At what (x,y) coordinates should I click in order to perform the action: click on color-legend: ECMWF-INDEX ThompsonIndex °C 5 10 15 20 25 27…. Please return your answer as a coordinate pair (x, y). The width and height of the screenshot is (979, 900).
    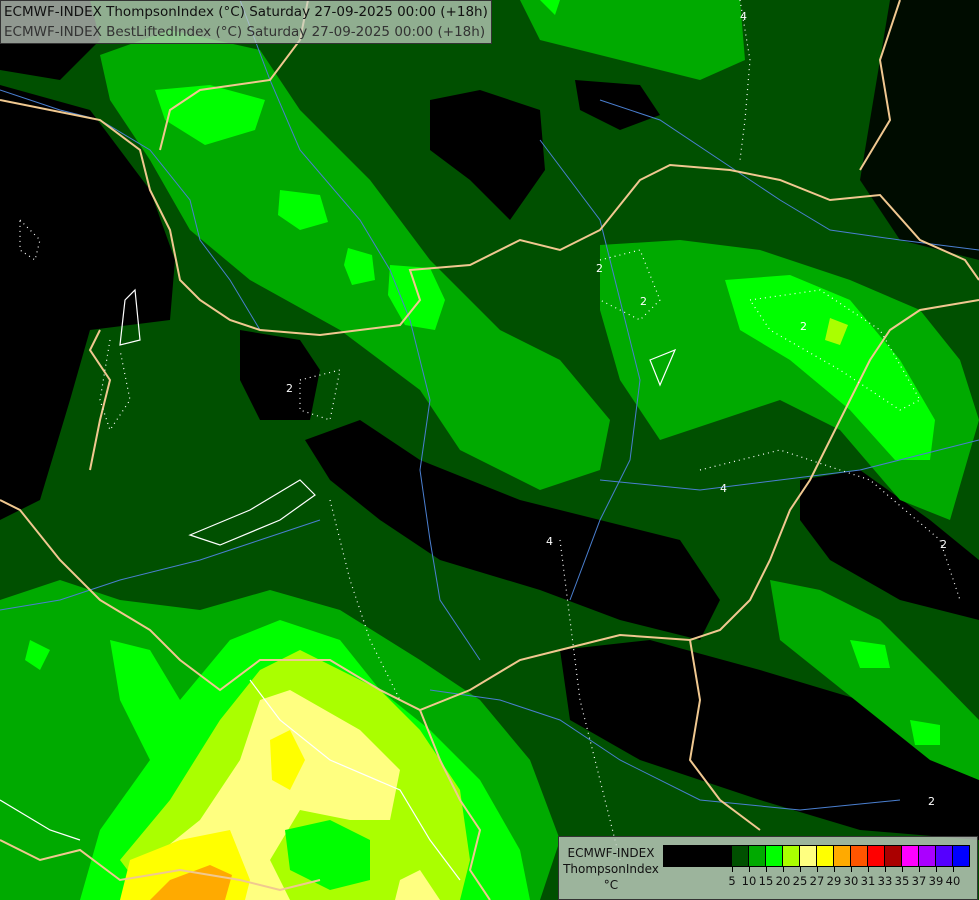
    Looking at the image, I should click on (768, 868).